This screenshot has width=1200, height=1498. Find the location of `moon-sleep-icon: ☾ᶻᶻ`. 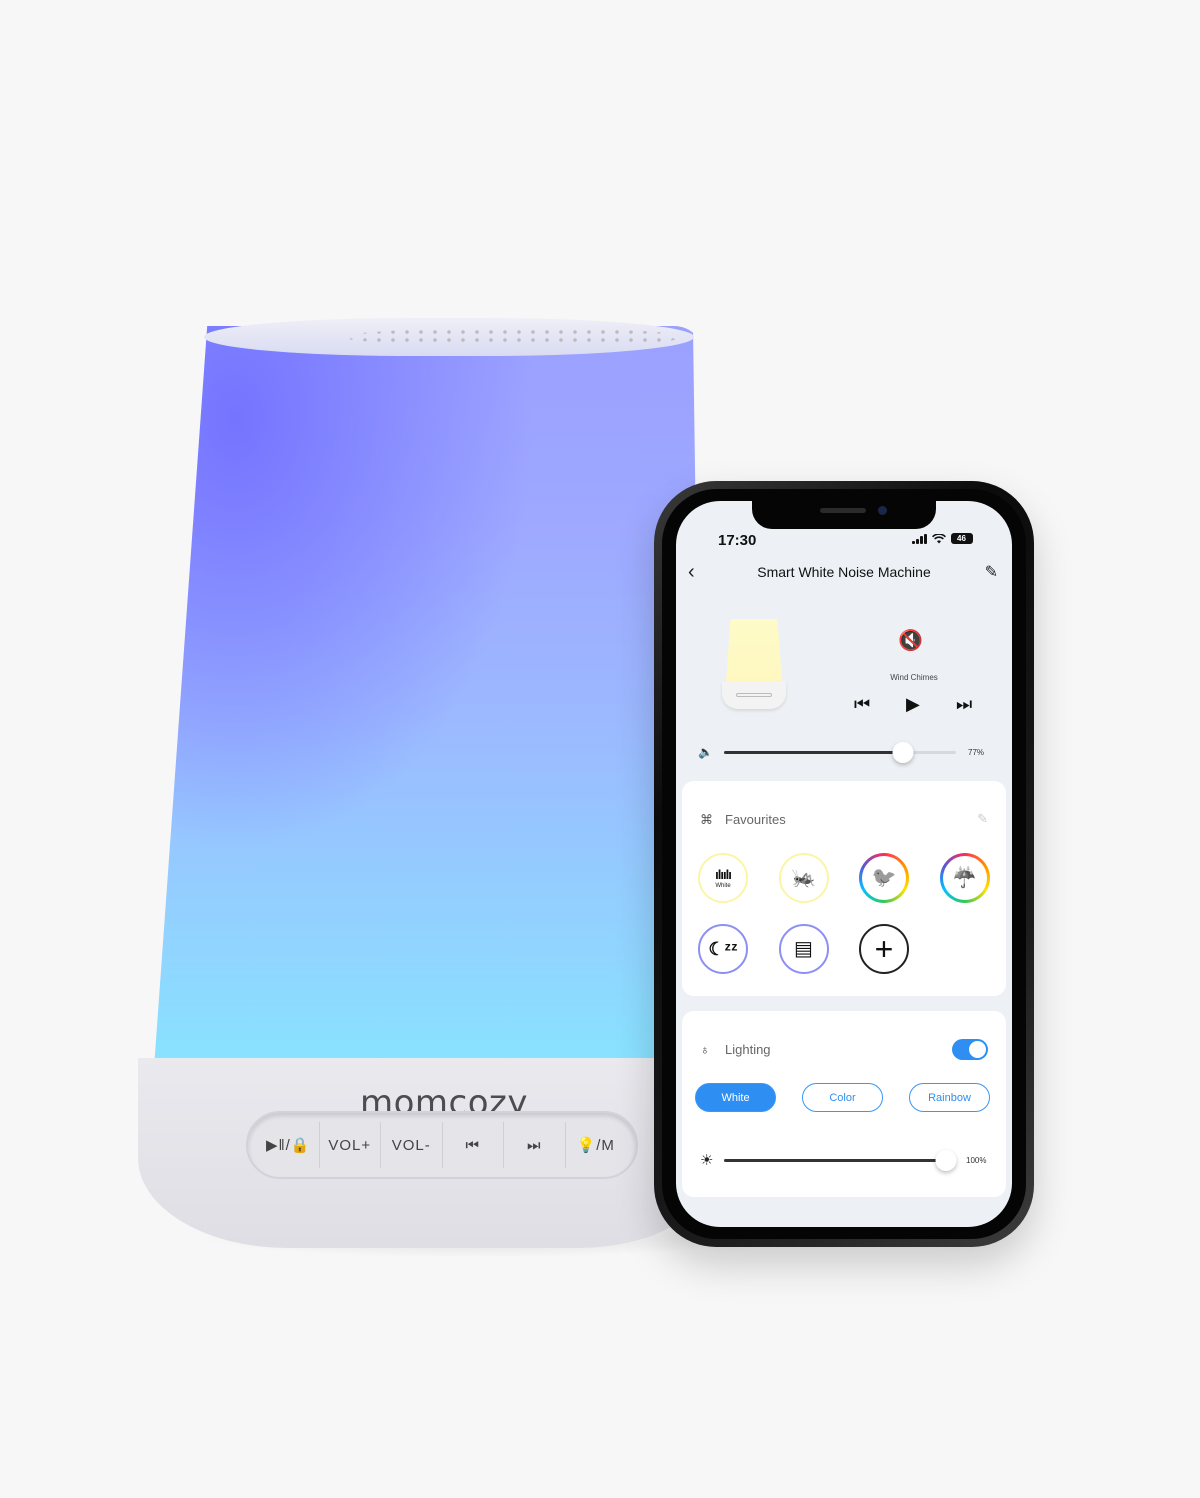

moon-sleep-icon: ☾ᶻᶻ is located at coordinates (723, 949).